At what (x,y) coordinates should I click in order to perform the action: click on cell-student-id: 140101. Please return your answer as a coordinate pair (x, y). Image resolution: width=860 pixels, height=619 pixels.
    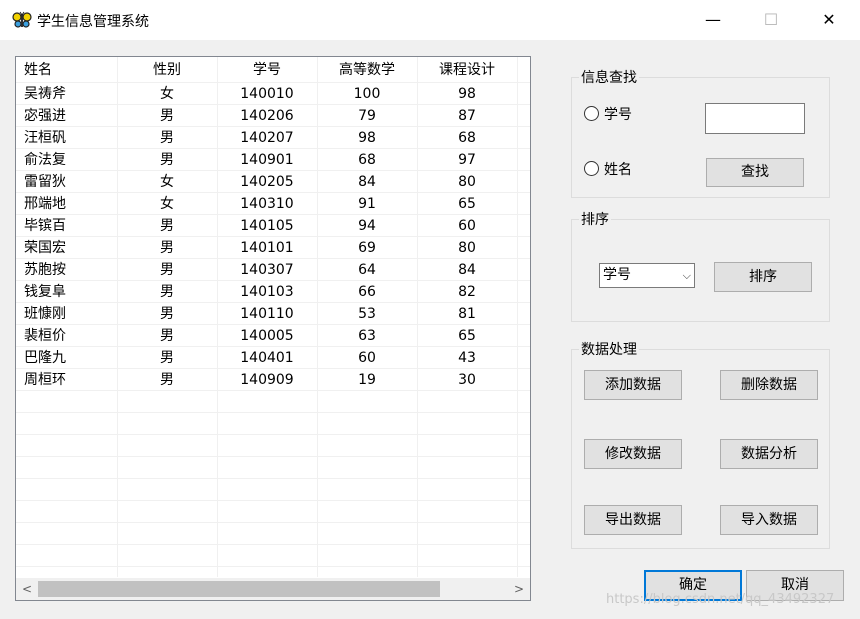
    Looking at the image, I should click on (267, 248).